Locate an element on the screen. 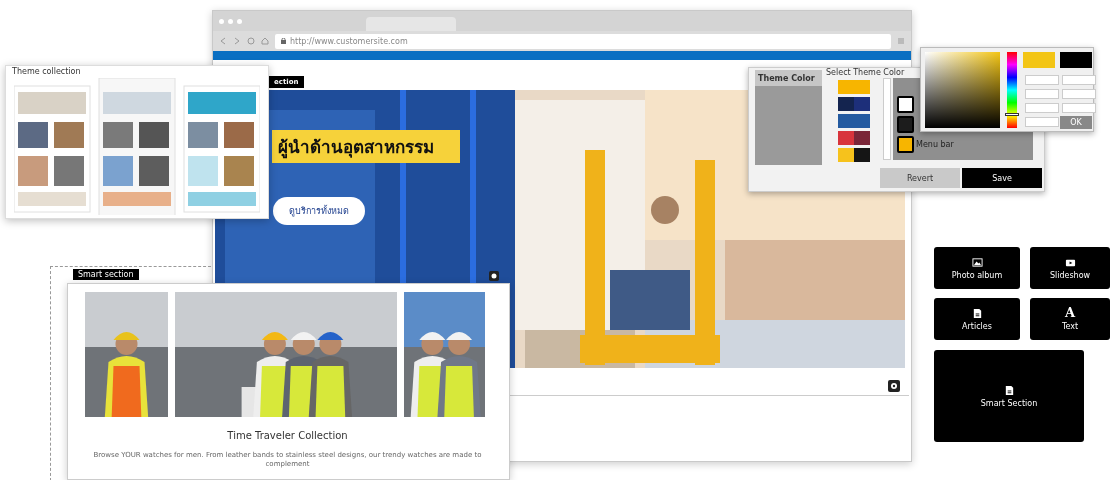 The width and height of the screenshot is (1110, 480). card-title: Theme collection is located at coordinates (46, 71).